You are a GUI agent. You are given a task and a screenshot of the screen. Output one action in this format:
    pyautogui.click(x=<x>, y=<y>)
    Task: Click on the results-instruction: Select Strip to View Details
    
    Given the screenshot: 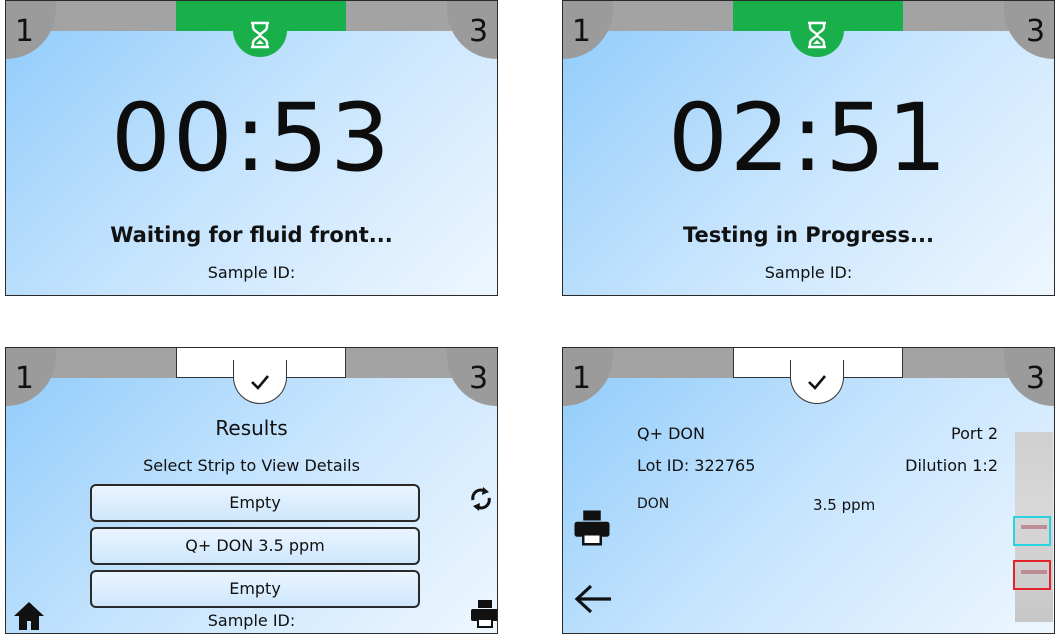 What is the action you would take?
    pyautogui.click(x=251, y=465)
    